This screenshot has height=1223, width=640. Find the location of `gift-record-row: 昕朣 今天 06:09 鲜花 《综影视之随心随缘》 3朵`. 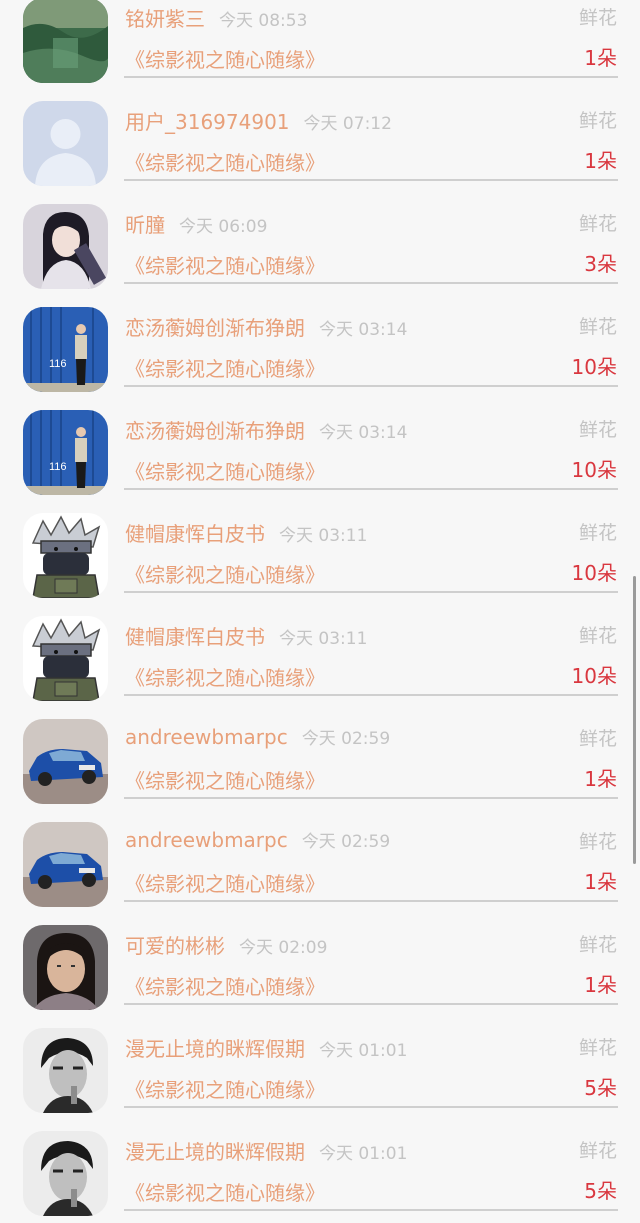

gift-record-row: 昕朣 今天 06:09 鲜花 《综影视之随心随缘》 3朵 is located at coordinates (320, 244).